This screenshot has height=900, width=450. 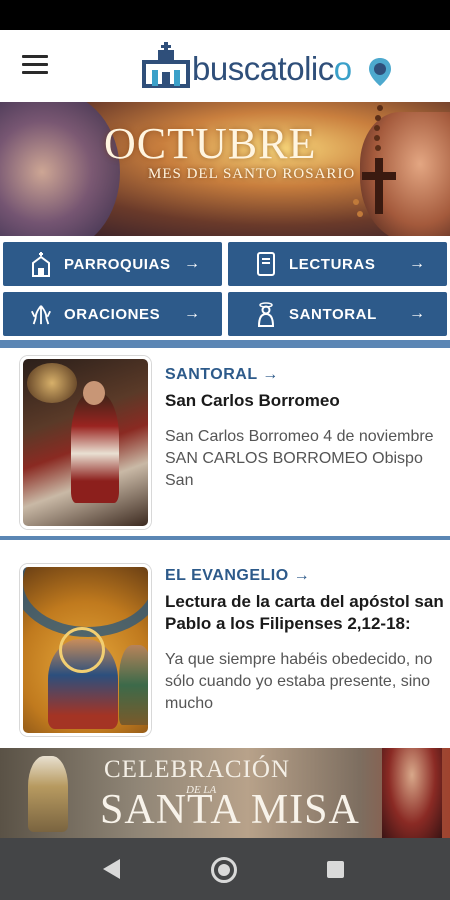 What do you see at coordinates (60, 169) in the screenshot?
I see `virgin-mary-image` at bounding box center [60, 169].